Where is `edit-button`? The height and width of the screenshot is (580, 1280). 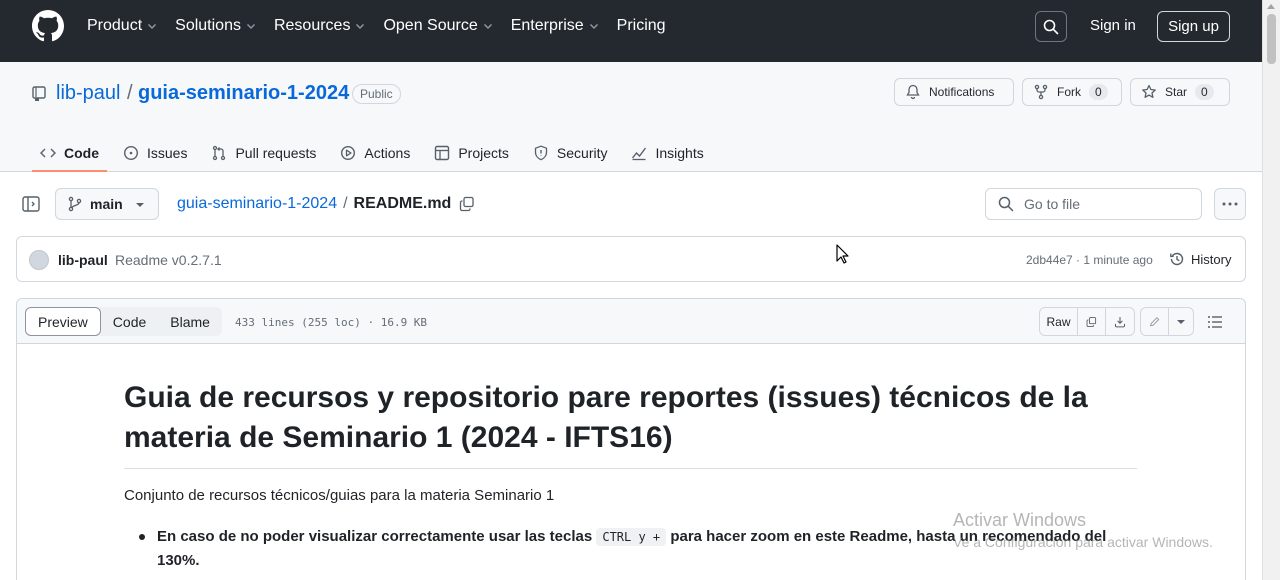 edit-button is located at coordinates (1155, 321).